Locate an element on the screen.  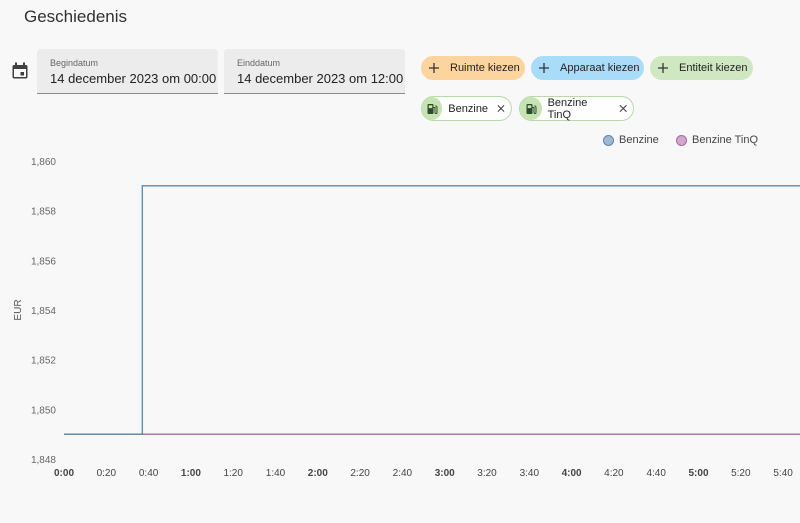
x-tick-label: 3:20 is located at coordinates (487, 473).